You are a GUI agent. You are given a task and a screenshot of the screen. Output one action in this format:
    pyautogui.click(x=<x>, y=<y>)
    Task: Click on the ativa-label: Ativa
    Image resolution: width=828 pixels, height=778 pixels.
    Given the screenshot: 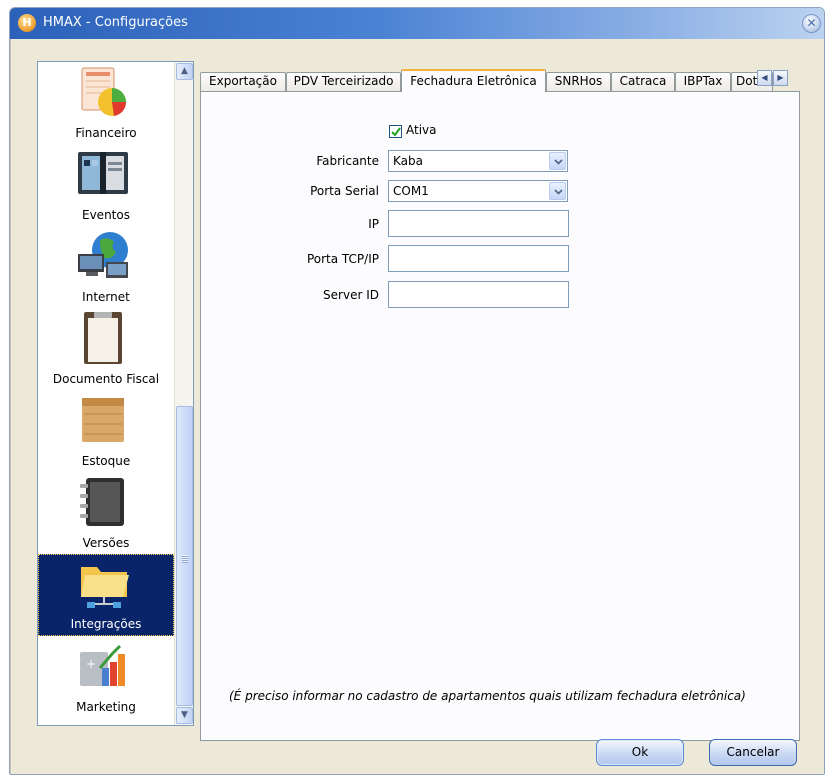 What is the action you would take?
    pyautogui.click(x=421, y=130)
    